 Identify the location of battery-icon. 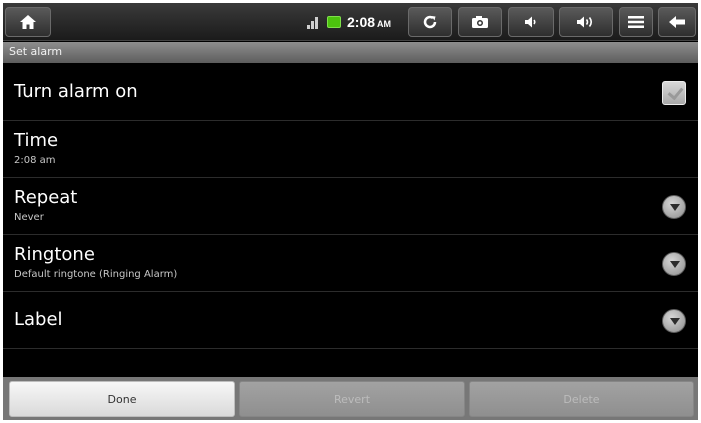
(334, 22).